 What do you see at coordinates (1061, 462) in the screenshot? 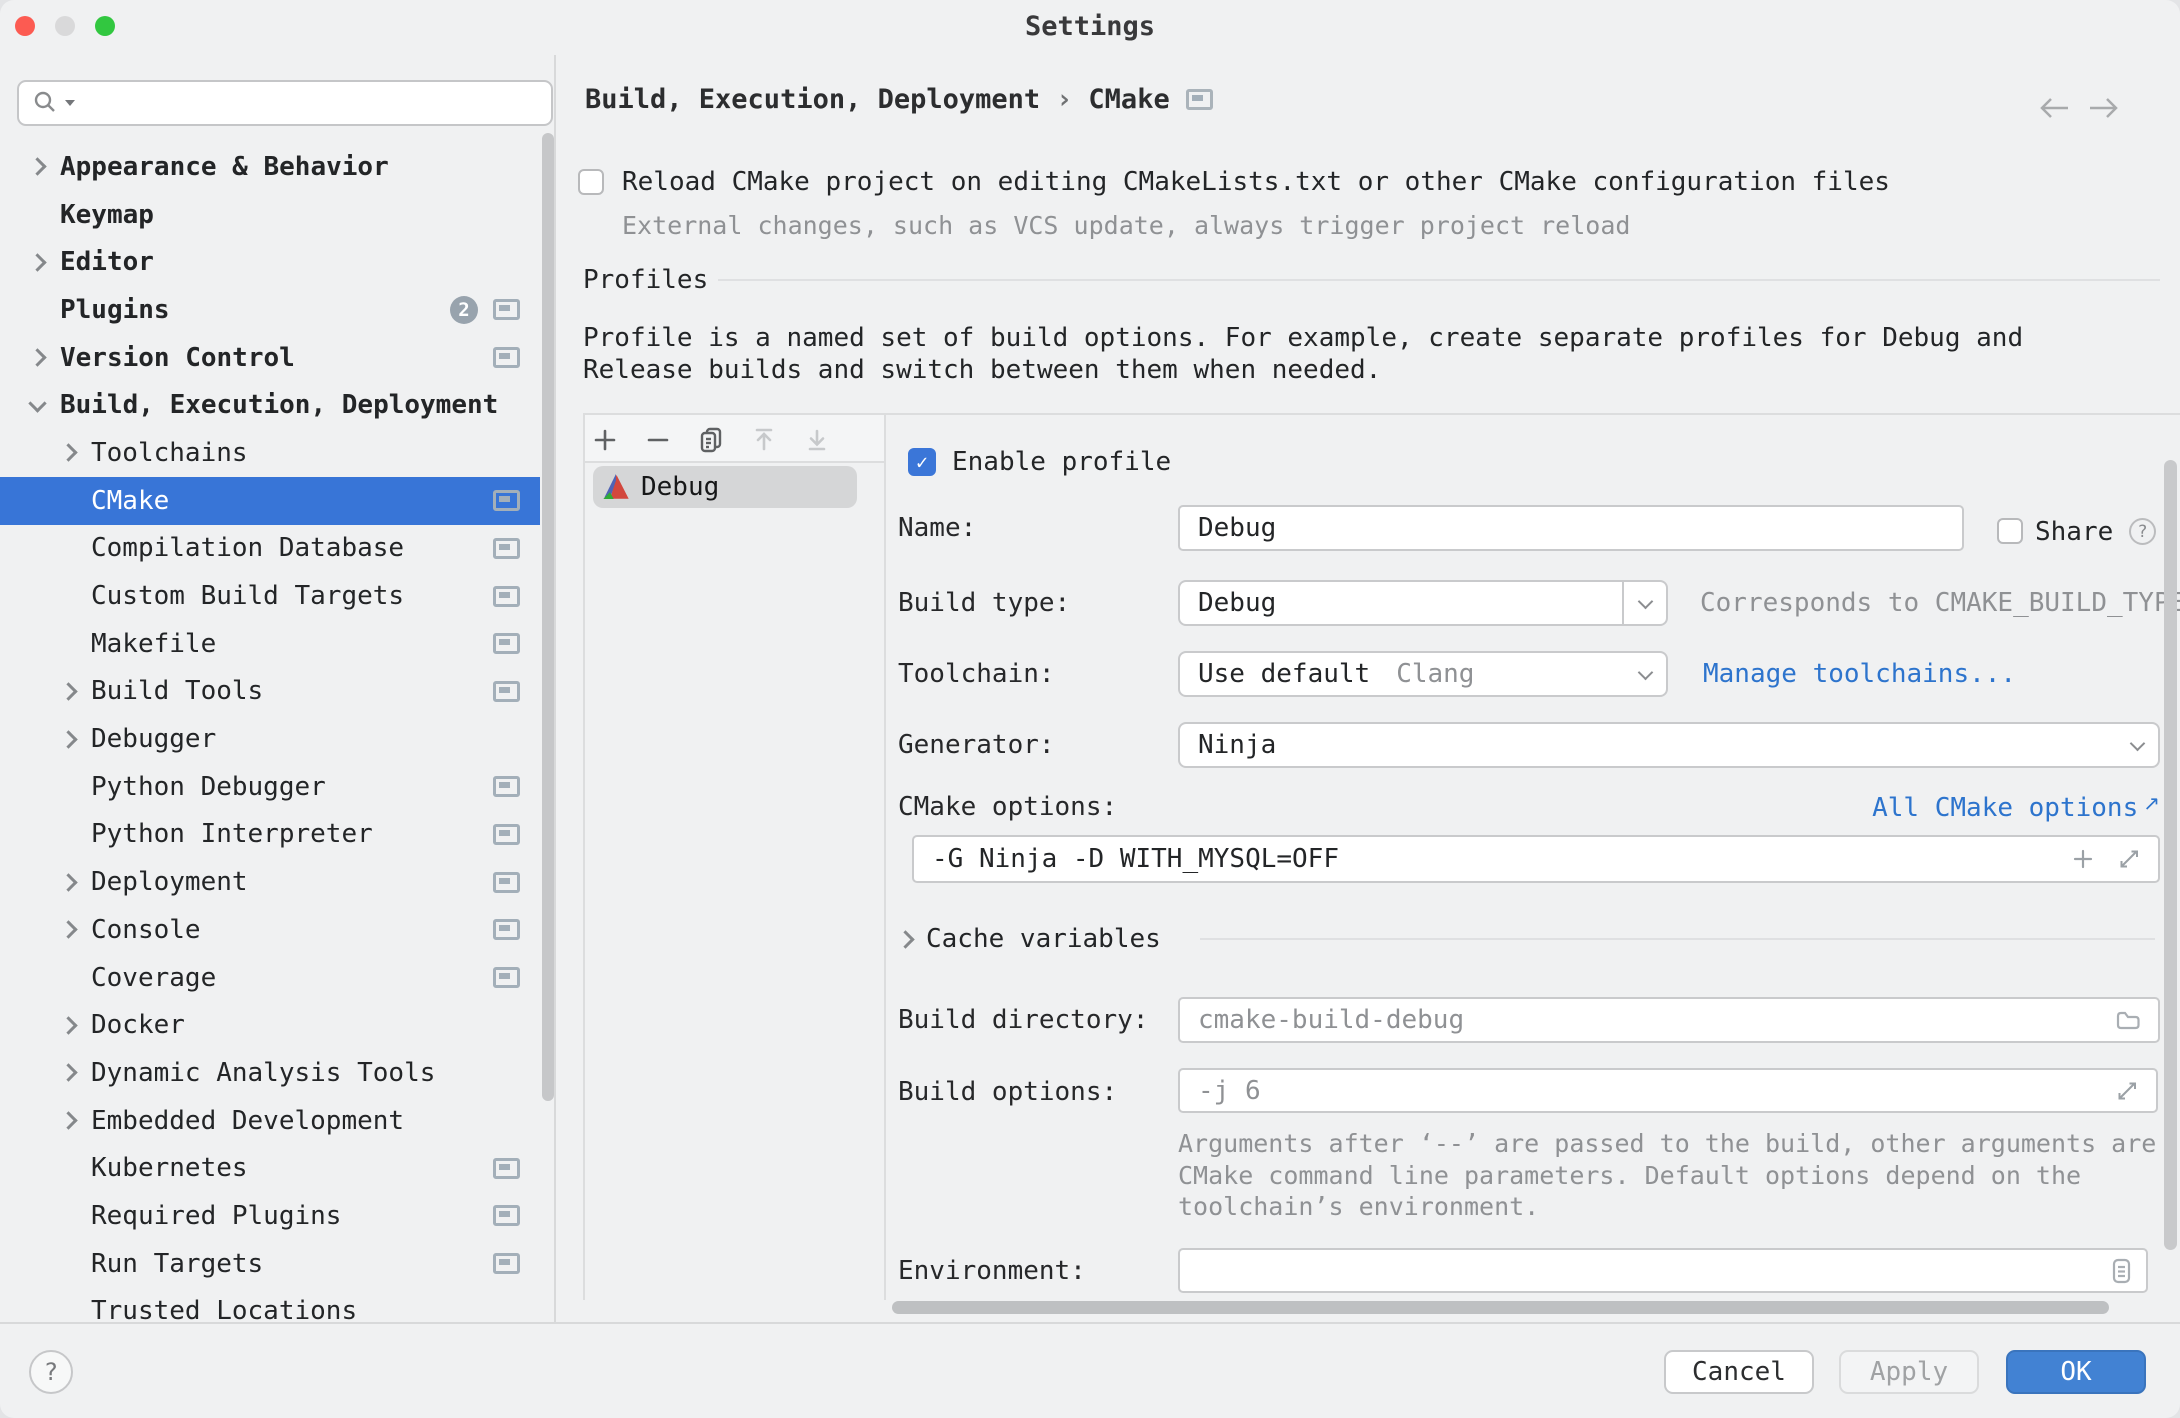
I see `enable-profile-label: Enable profile` at bounding box center [1061, 462].